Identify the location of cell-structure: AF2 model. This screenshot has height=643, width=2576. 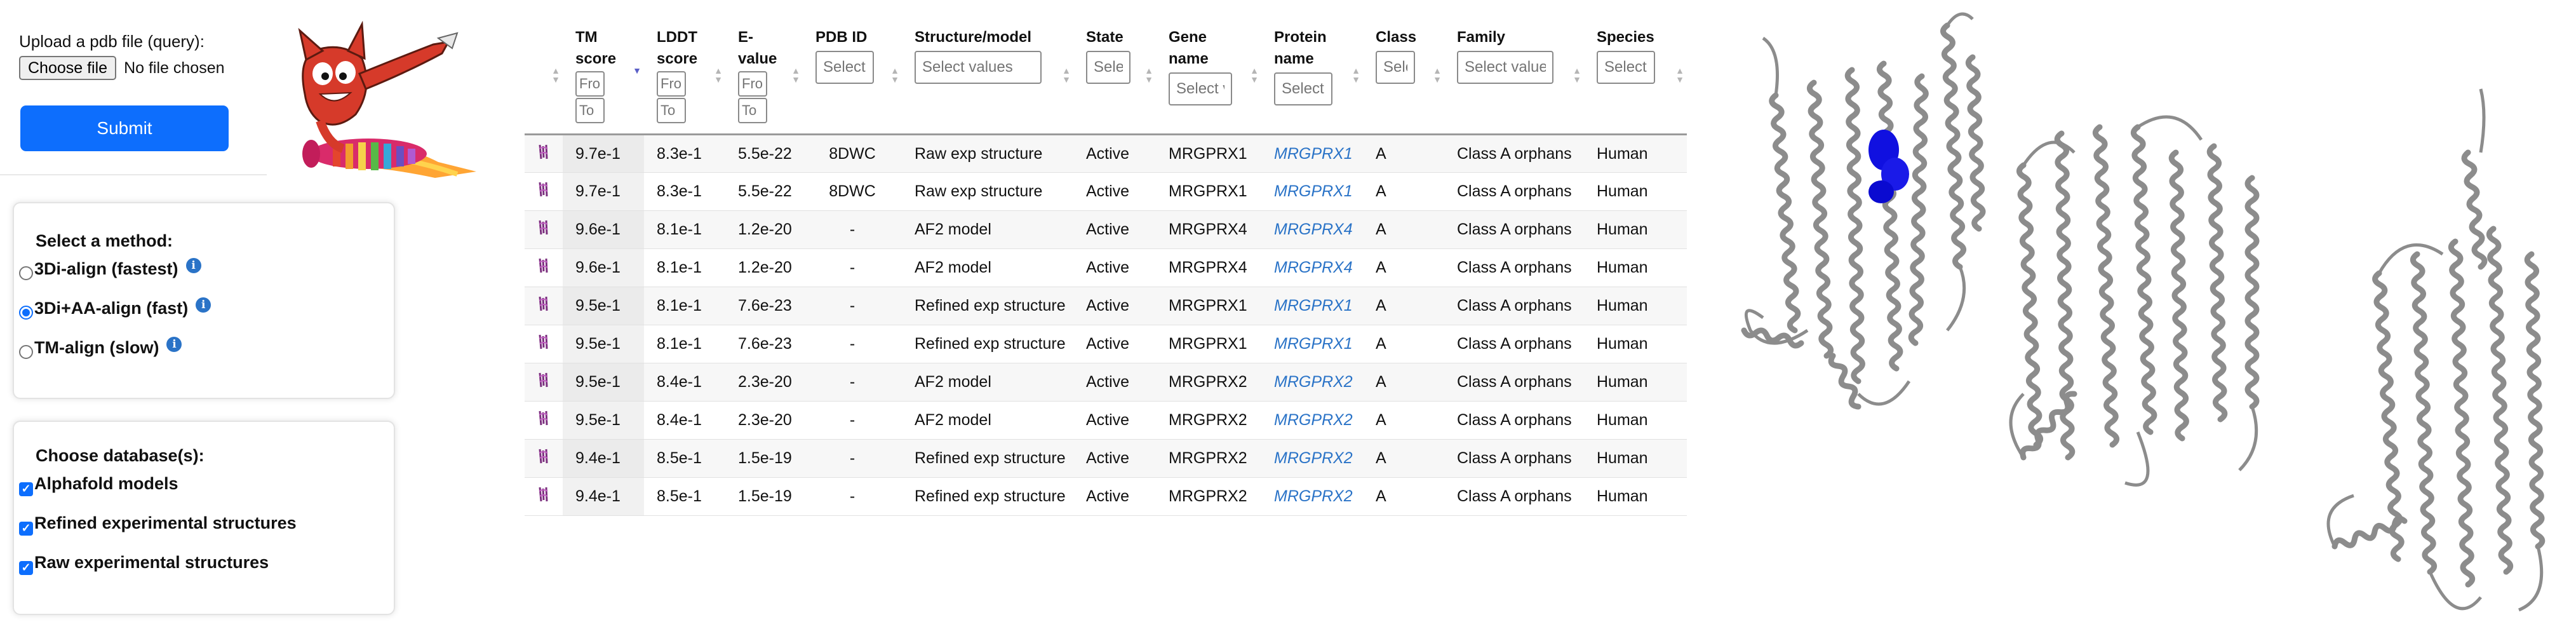
(987, 382).